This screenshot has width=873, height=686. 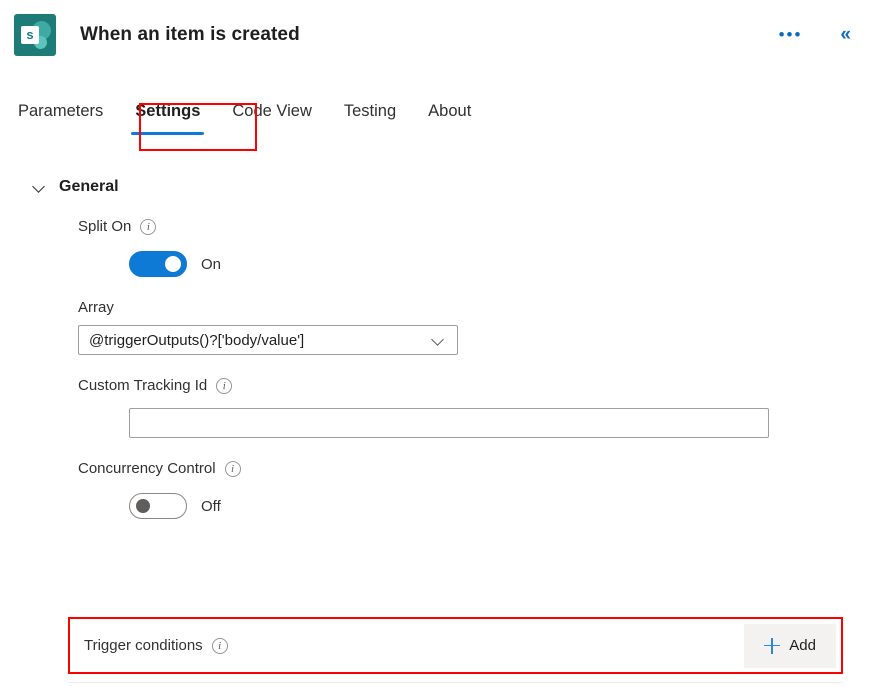 I want to click on plus-icon, so click(x=772, y=645).